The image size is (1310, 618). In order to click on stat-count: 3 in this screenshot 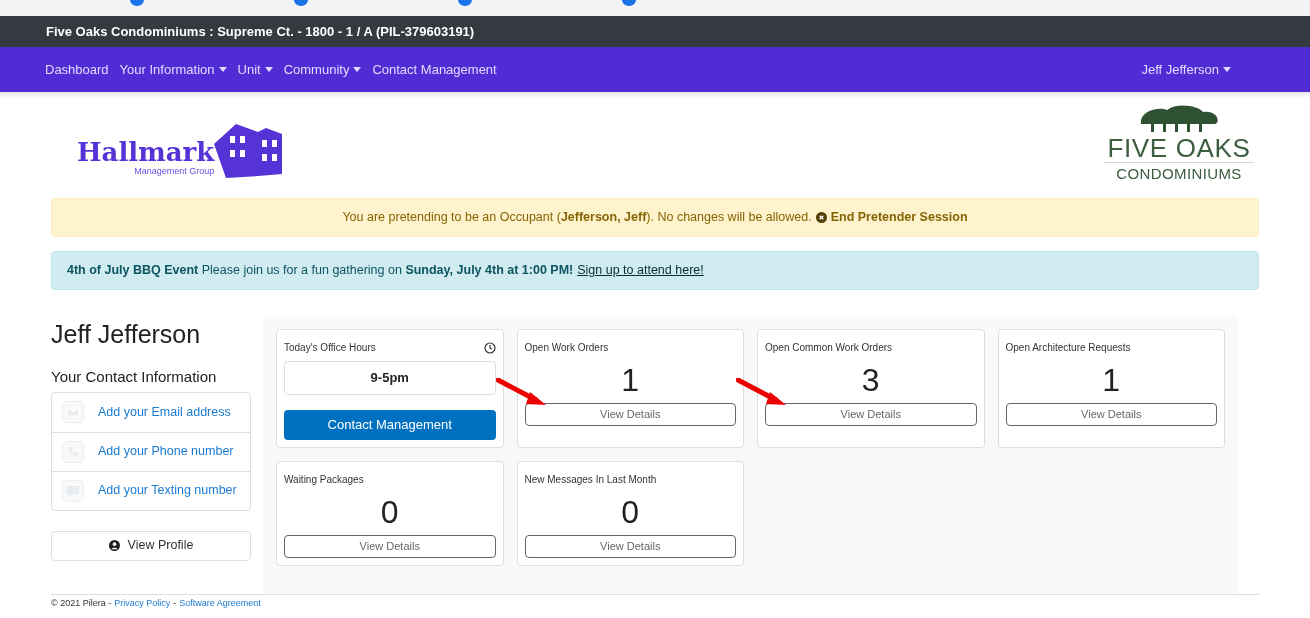, I will do `click(870, 380)`.